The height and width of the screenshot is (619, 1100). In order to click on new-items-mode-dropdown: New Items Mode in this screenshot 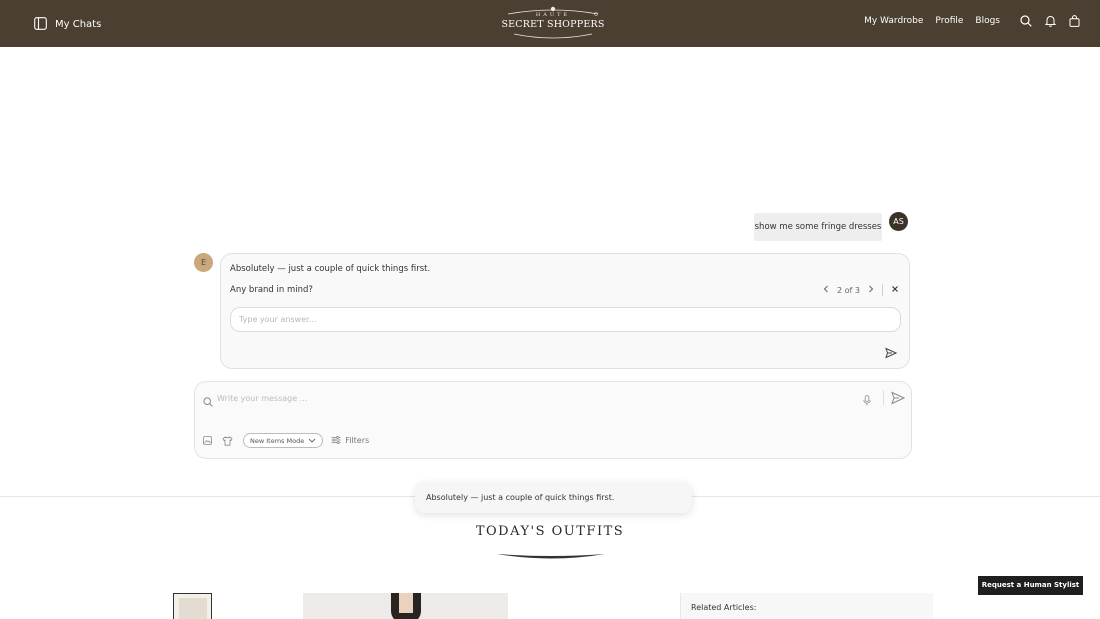, I will do `click(283, 440)`.